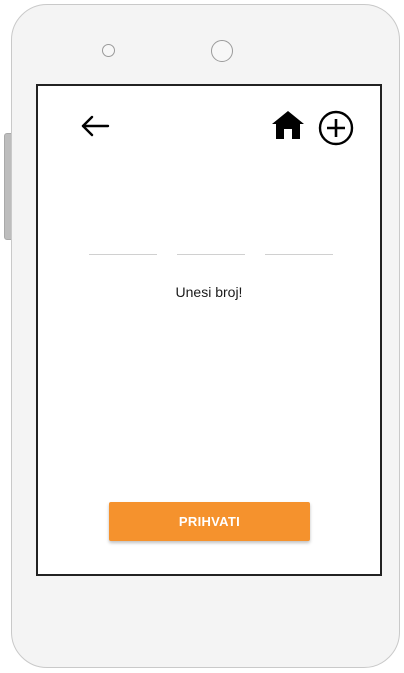 This screenshot has width=404, height=673. I want to click on circle-plus-icon, so click(336, 128).